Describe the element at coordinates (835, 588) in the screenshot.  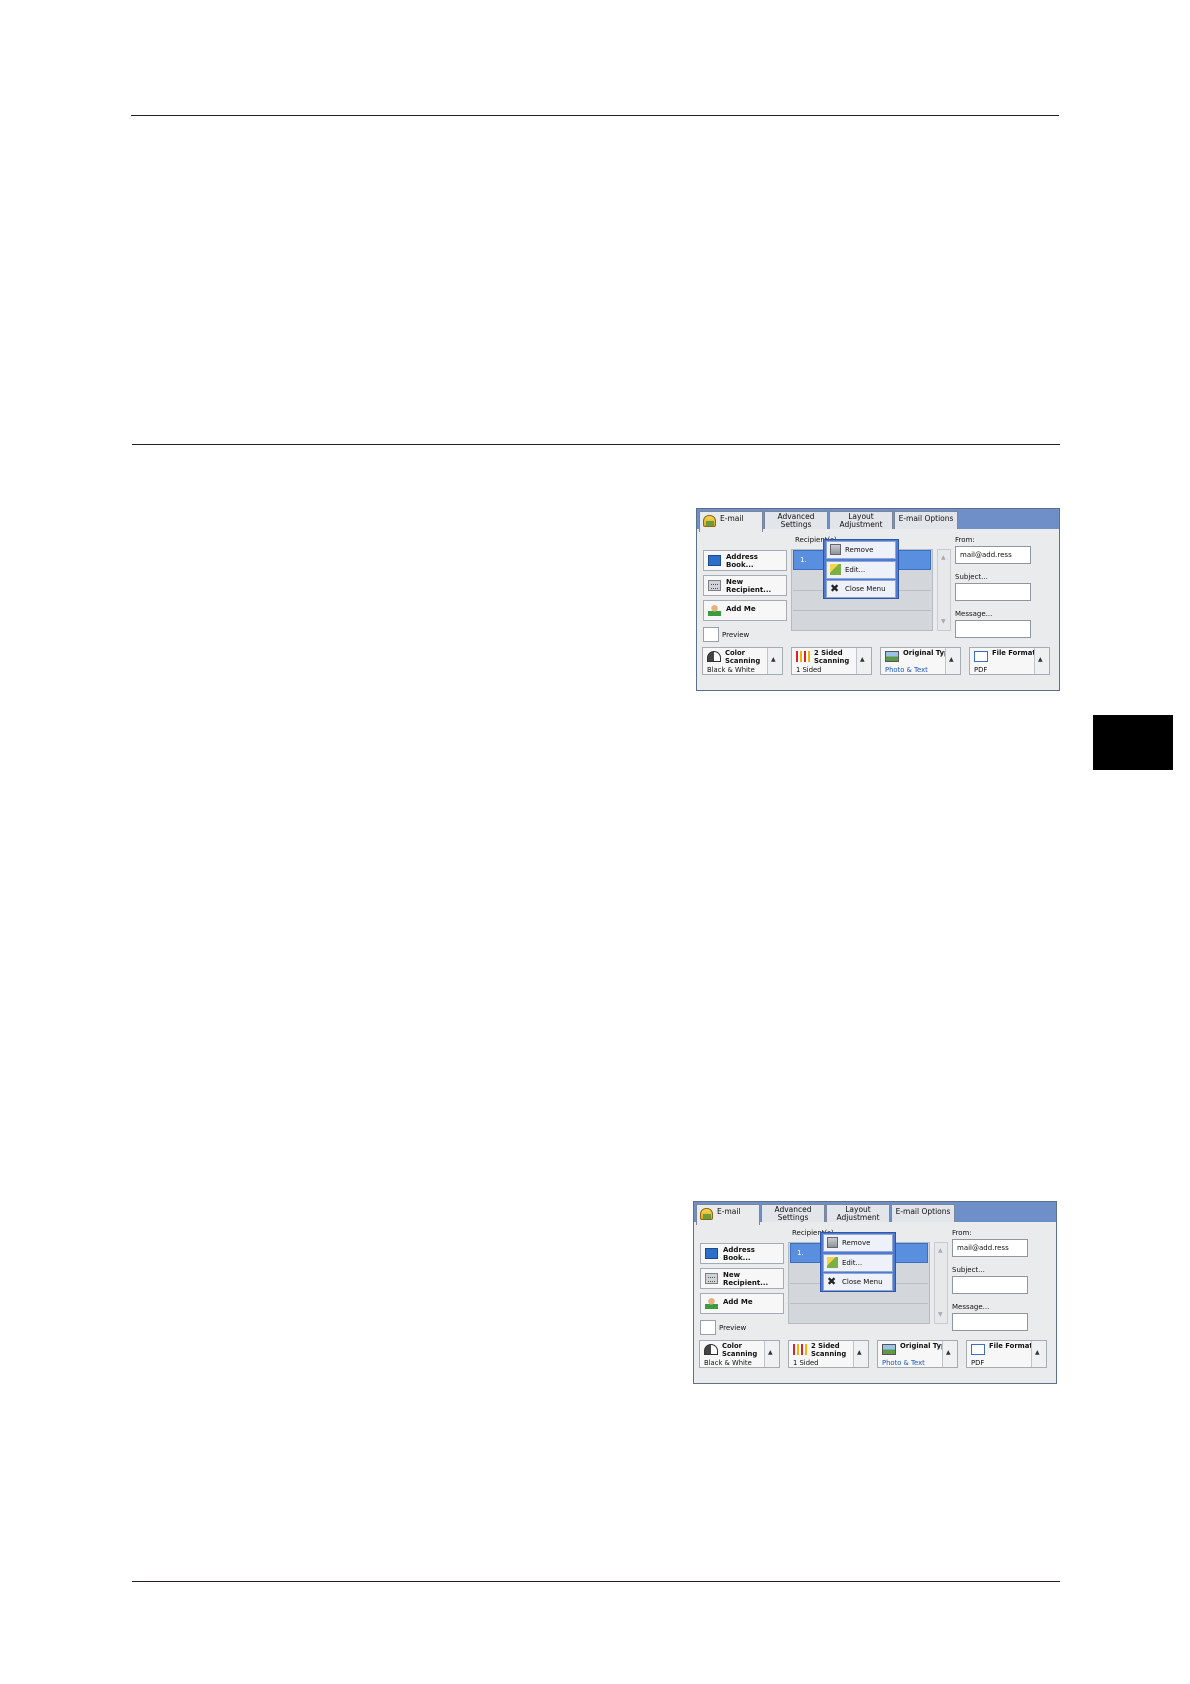
I see `close-icon: ✖` at that location.